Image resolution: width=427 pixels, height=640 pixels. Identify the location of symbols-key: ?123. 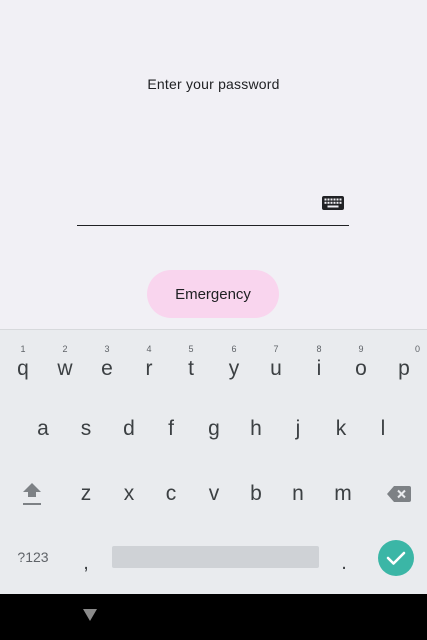
(33, 557).